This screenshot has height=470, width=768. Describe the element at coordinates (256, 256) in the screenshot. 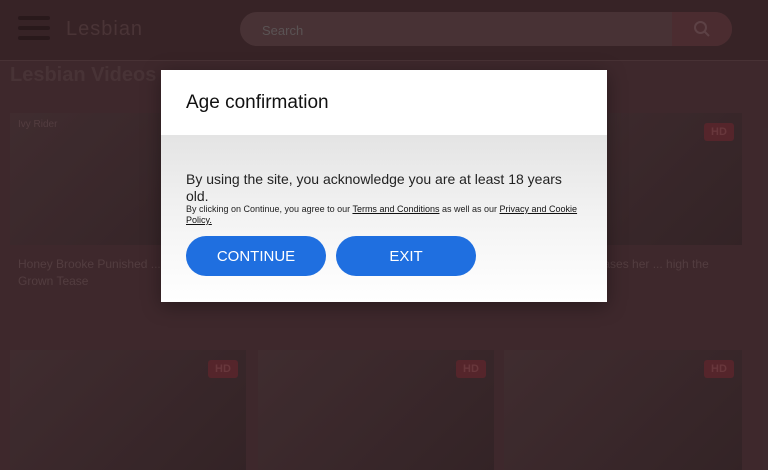

I see `continue-button: CONTINUE` at that location.